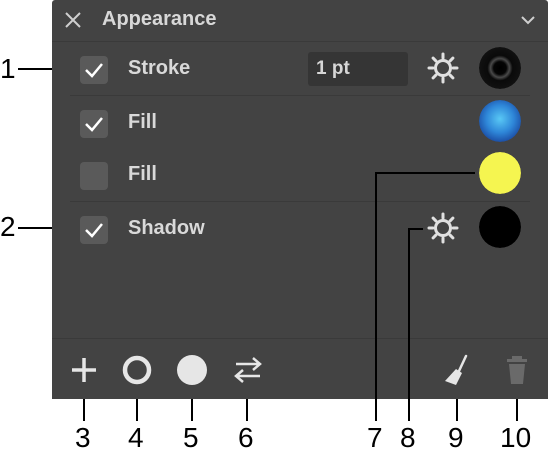 The width and height of the screenshot is (556, 453). What do you see at coordinates (416, 229) in the screenshot?
I see `callout-8-line-h` at bounding box center [416, 229].